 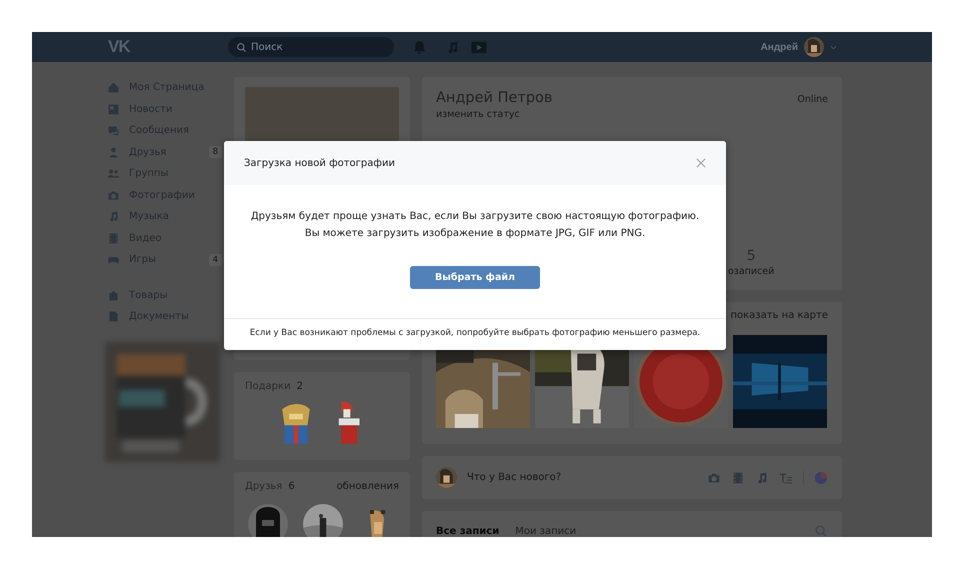 I want to click on friend-count: 6, so click(x=291, y=486).